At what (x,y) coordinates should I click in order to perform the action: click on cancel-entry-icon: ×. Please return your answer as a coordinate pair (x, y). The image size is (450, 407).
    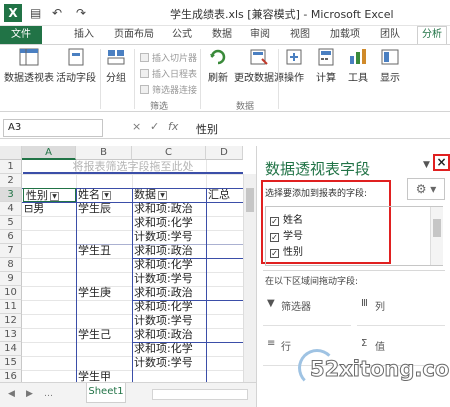
    Looking at the image, I should click on (136, 126).